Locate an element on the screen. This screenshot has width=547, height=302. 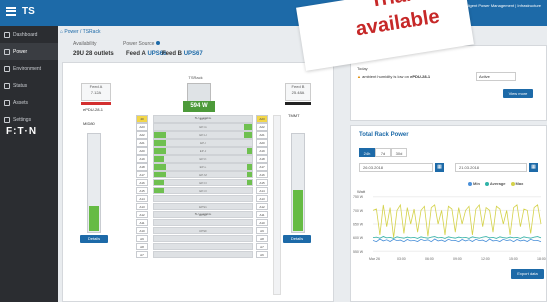
sidebar-item-assets: Assets is located at coordinates (29, 102).